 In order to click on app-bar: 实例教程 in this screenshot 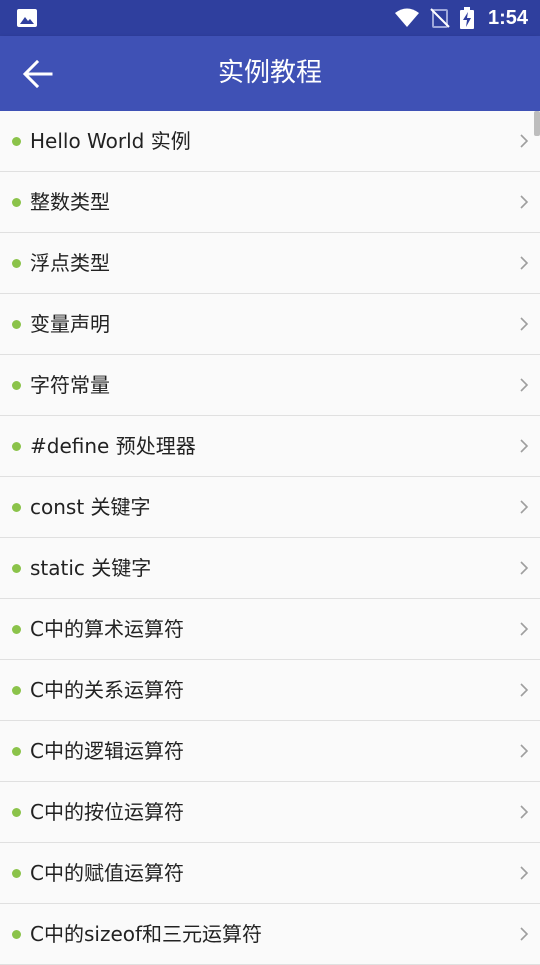, I will do `click(270, 73)`.